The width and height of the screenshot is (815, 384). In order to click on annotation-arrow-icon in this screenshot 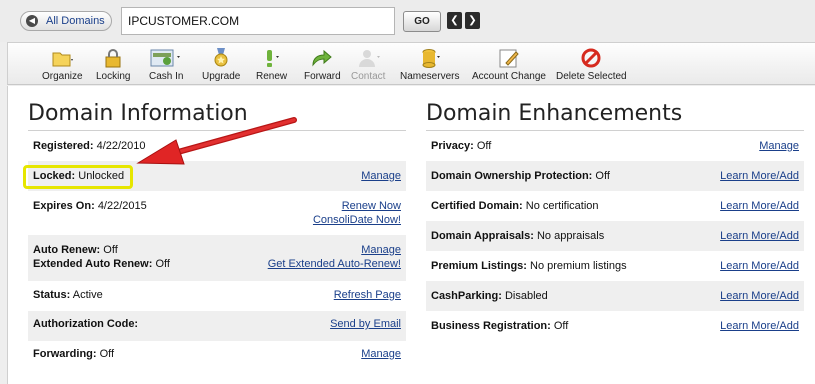, I will do `click(216, 141)`.